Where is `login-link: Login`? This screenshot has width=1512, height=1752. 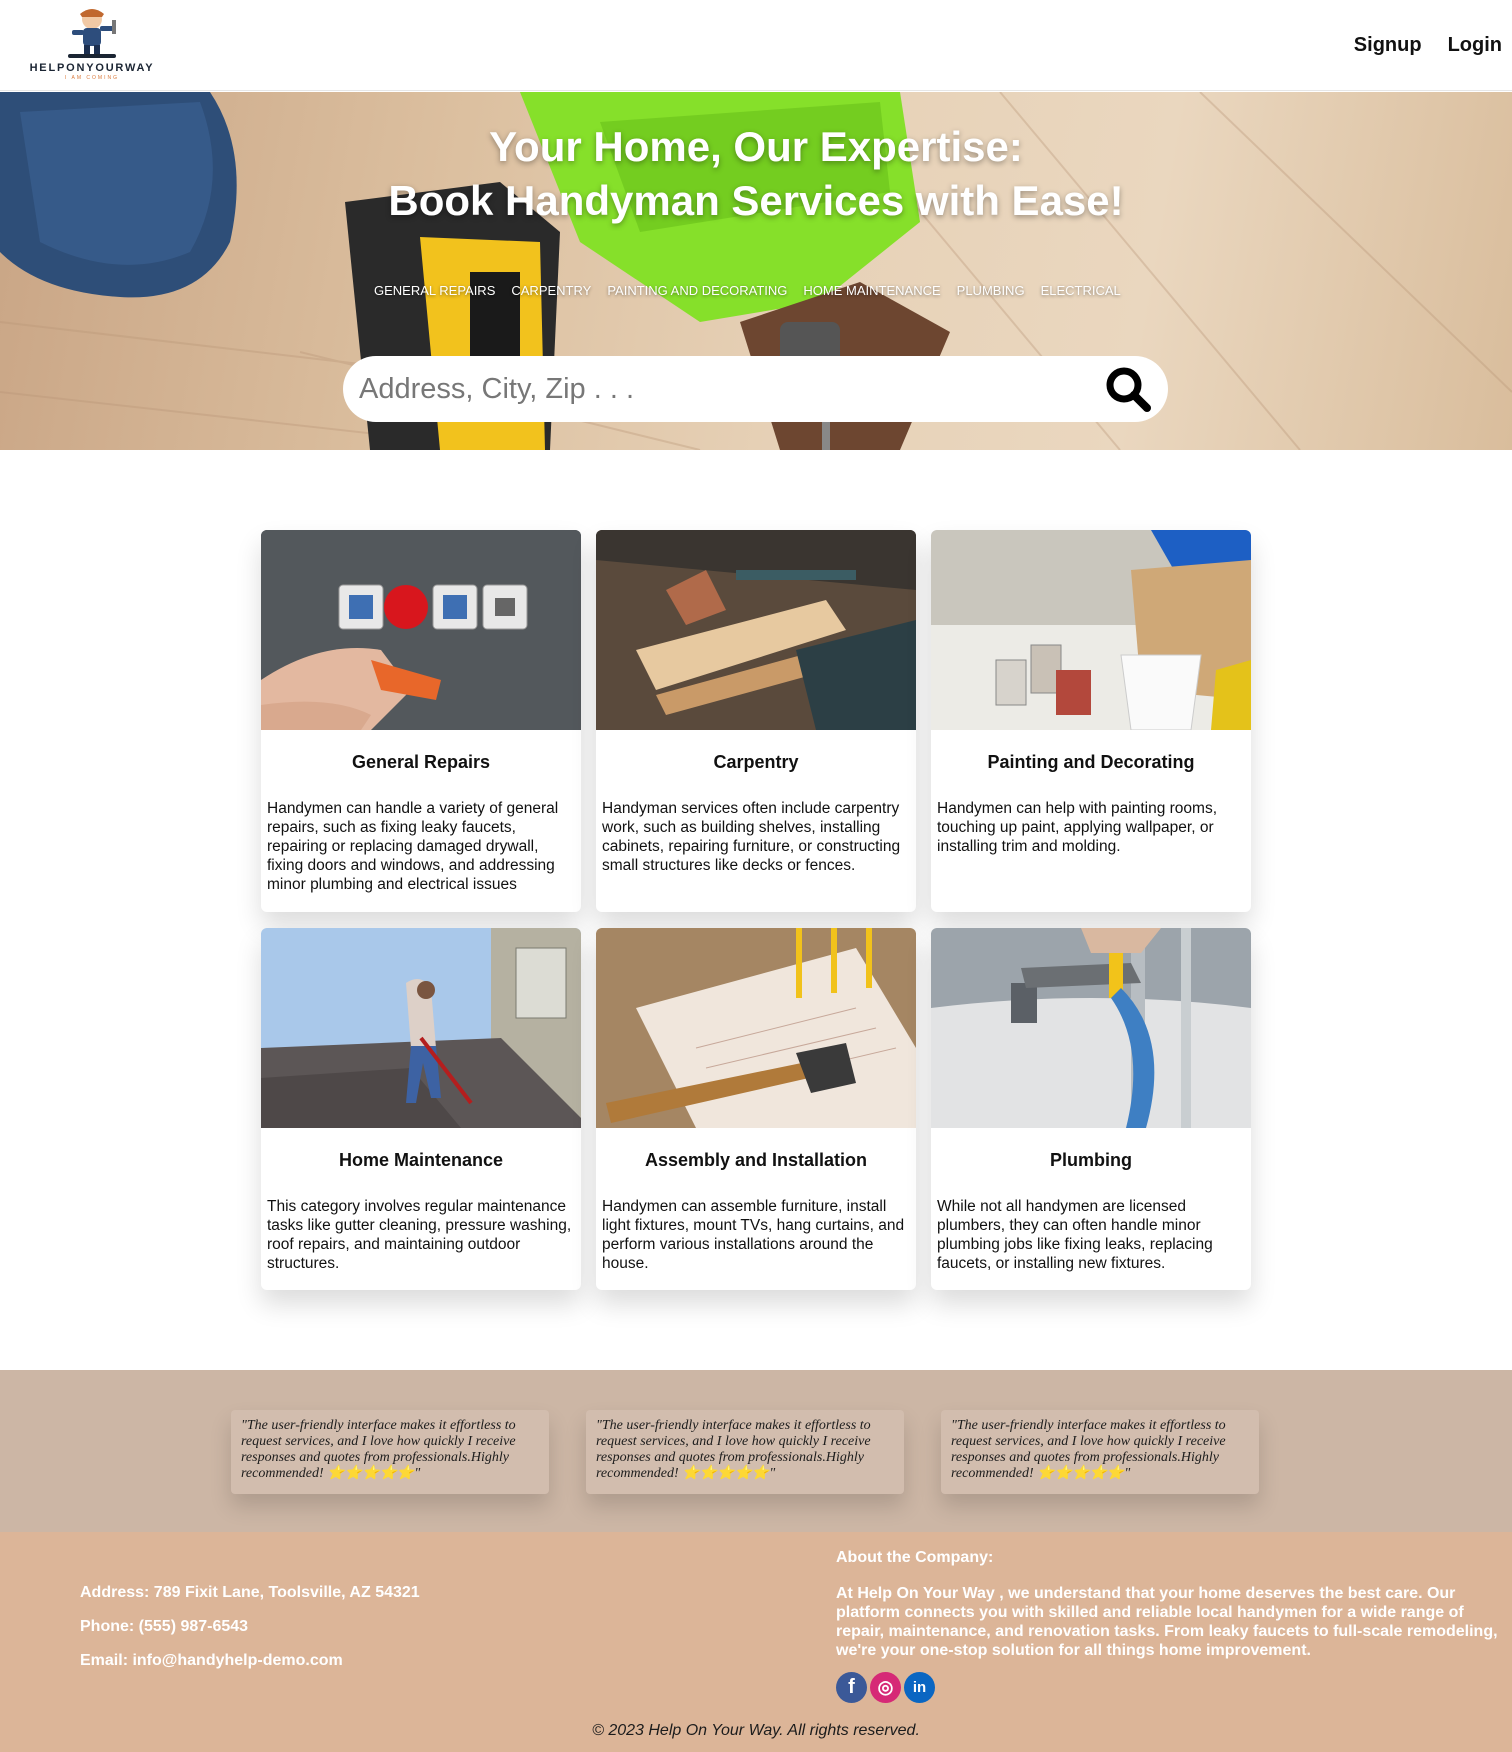
login-link: Login is located at coordinates (1475, 45).